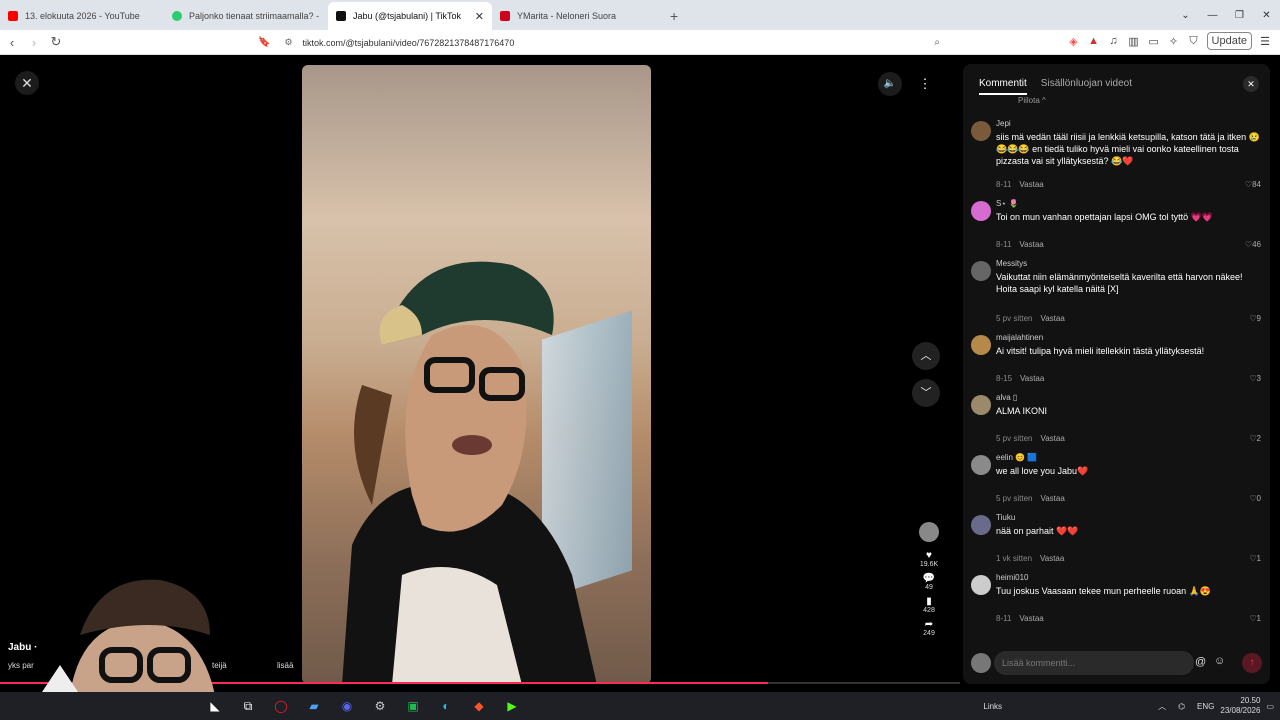 Image resolution: width=1280 pixels, height=720 pixels. Describe the element at coordinates (1134, 41) in the screenshot. I see `sidebar-icon: ▥` at that location.